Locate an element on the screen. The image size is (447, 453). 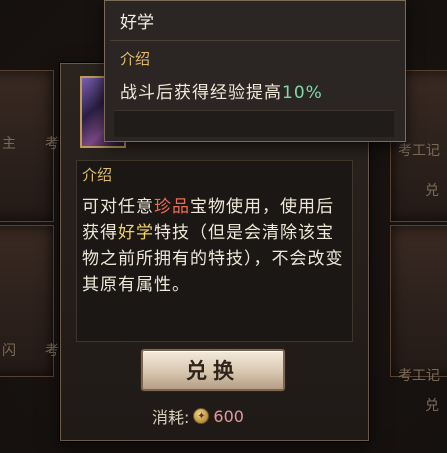
cost-label: 消耗: is located at coordinates (171, 417).